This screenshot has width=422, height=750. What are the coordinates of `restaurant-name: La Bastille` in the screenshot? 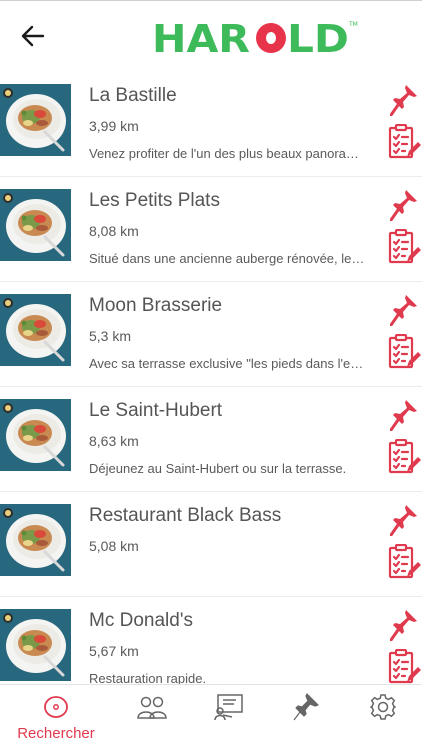 It's located at (133, 95).